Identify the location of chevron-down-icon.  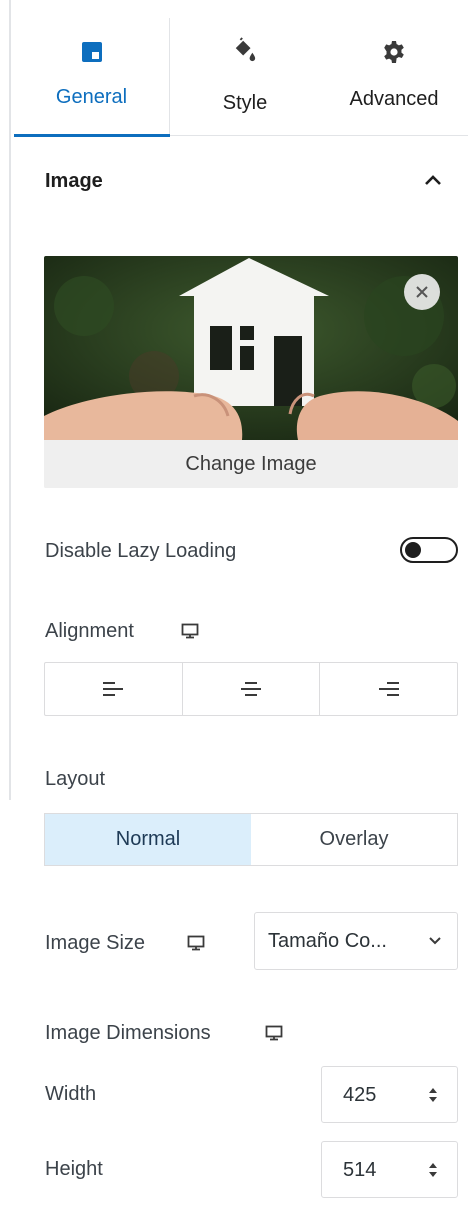
(435, 941).